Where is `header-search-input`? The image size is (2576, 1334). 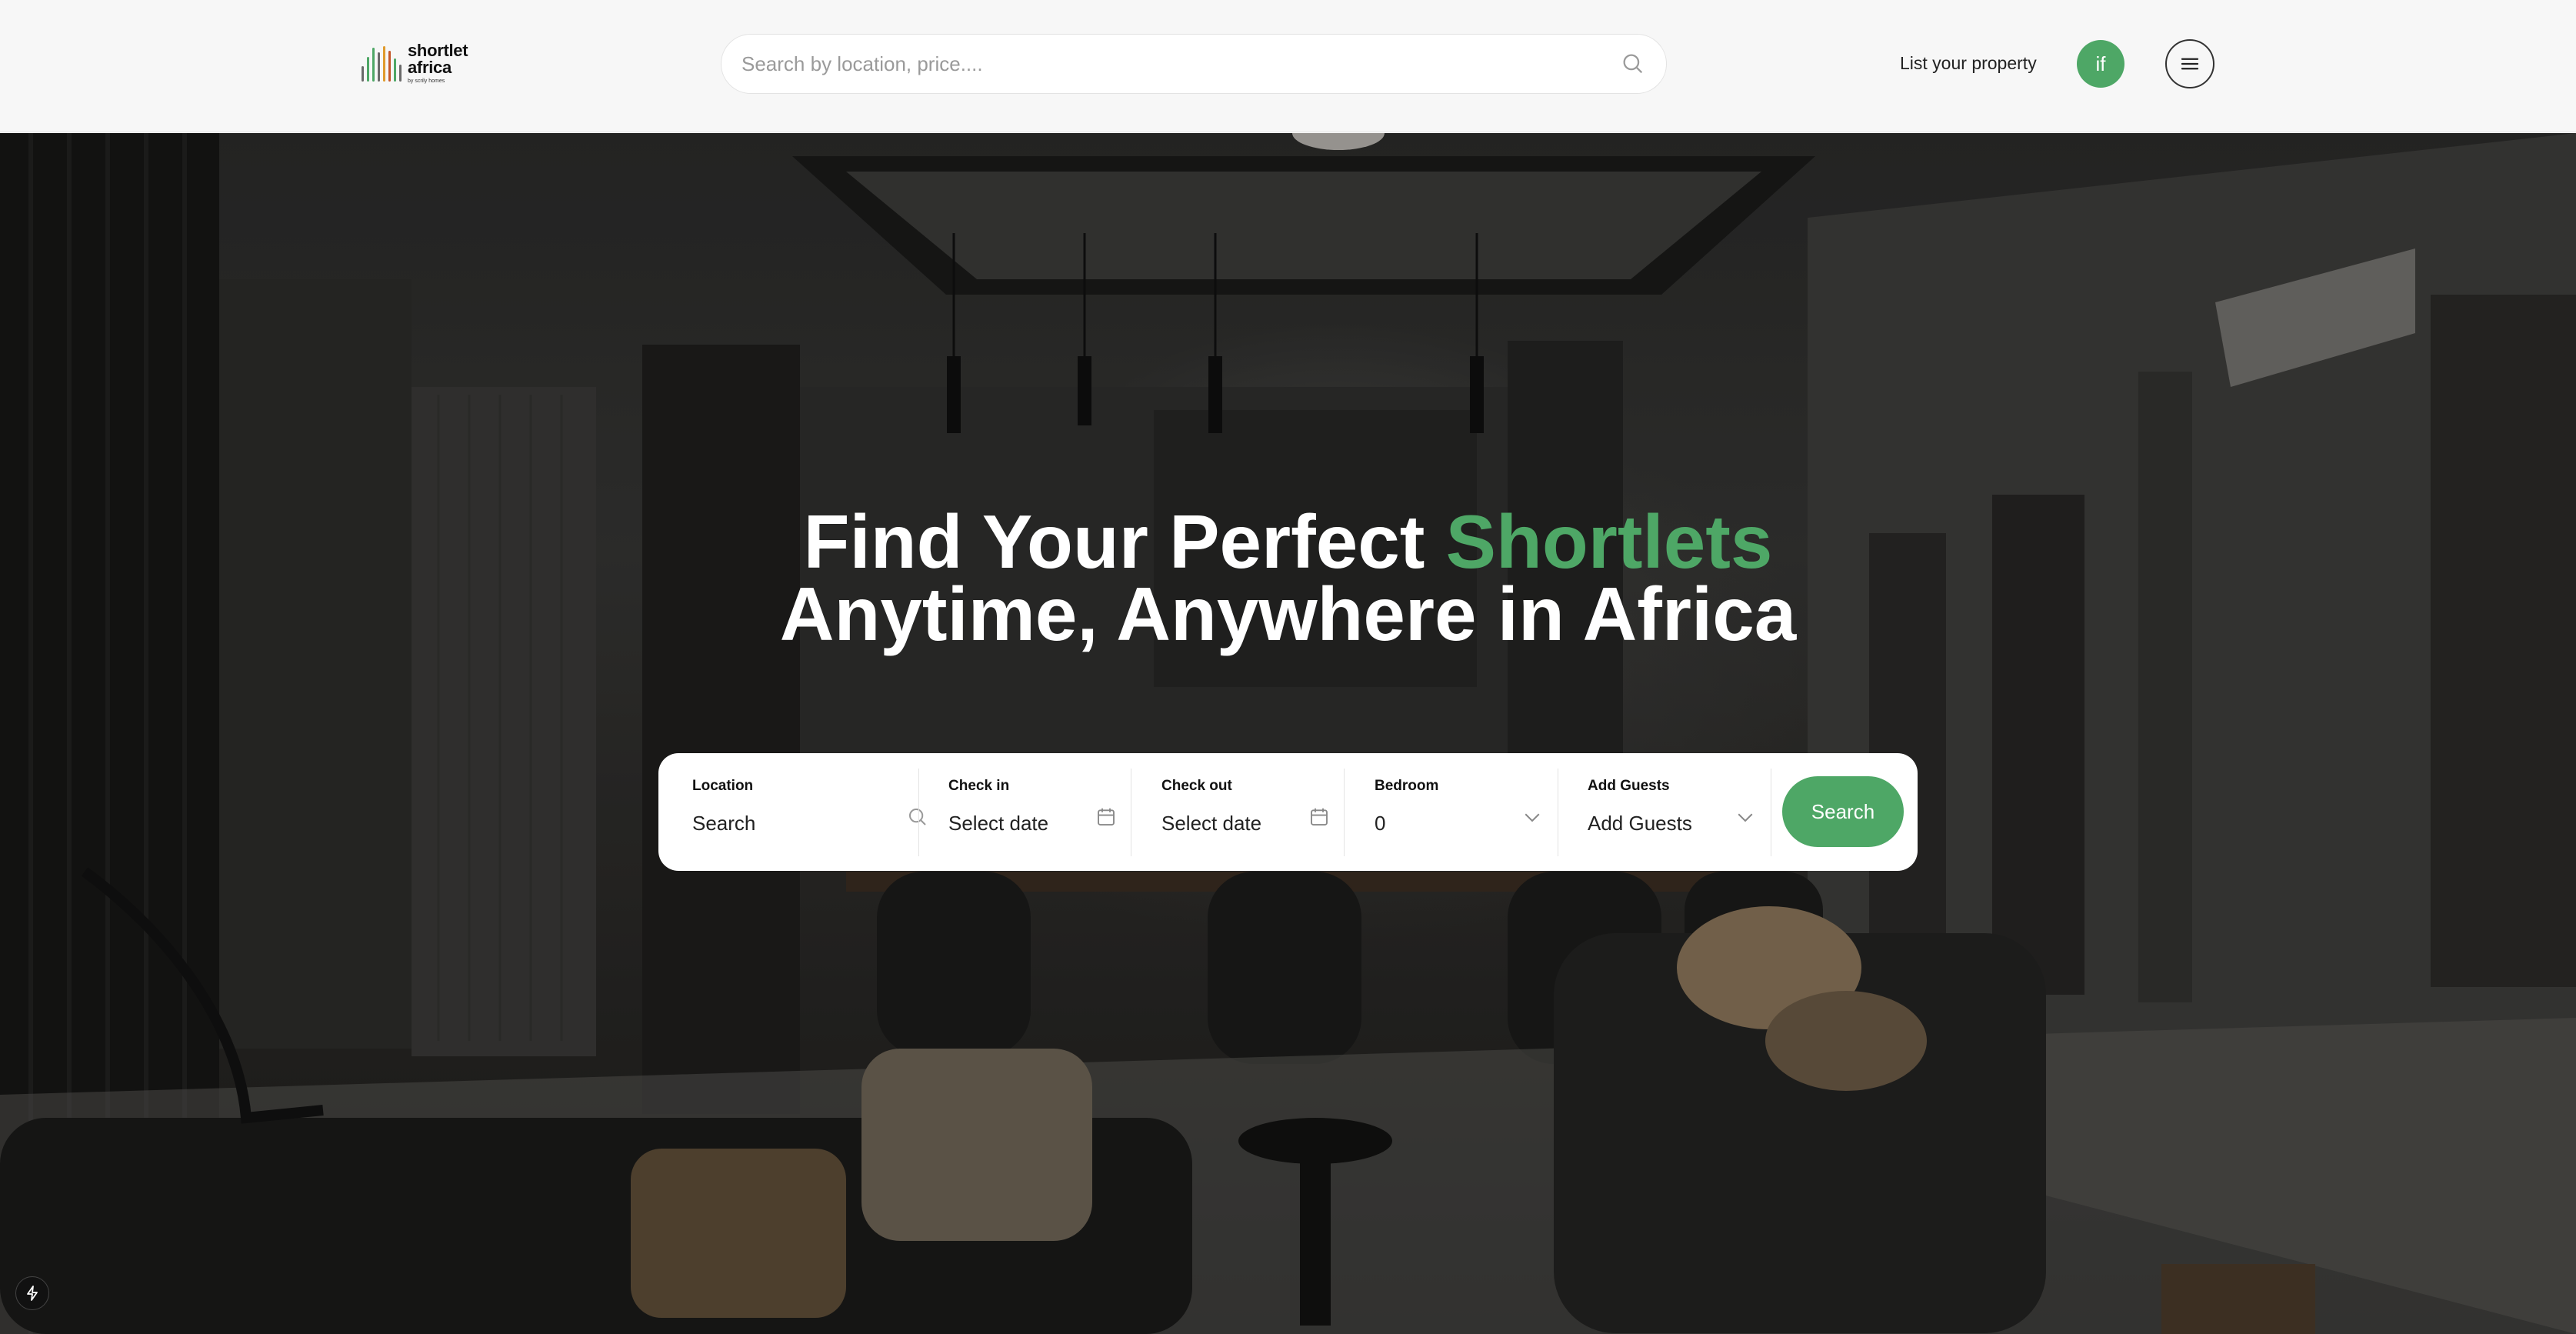 header-search-input is located at coordinates (1180, 64).